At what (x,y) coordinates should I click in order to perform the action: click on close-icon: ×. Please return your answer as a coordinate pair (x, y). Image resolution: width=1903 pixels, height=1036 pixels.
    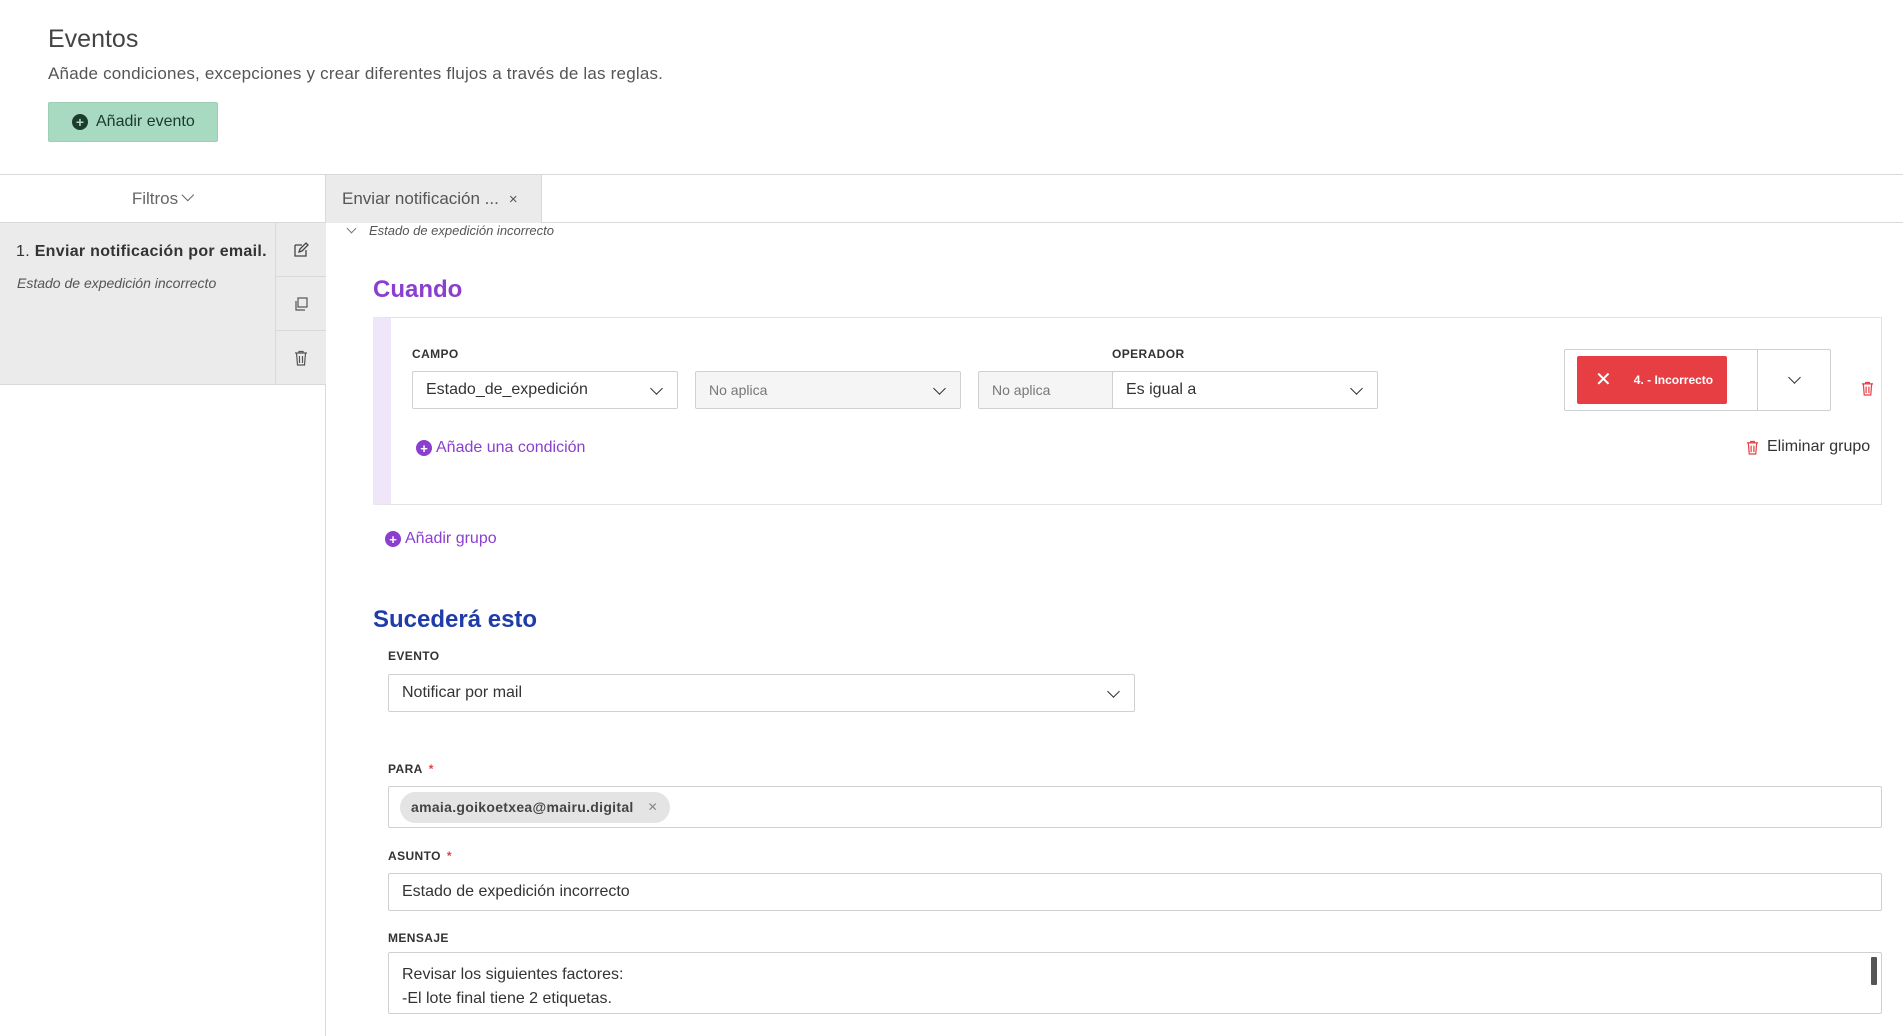
    Looking at the image, I should click on (513, 199).